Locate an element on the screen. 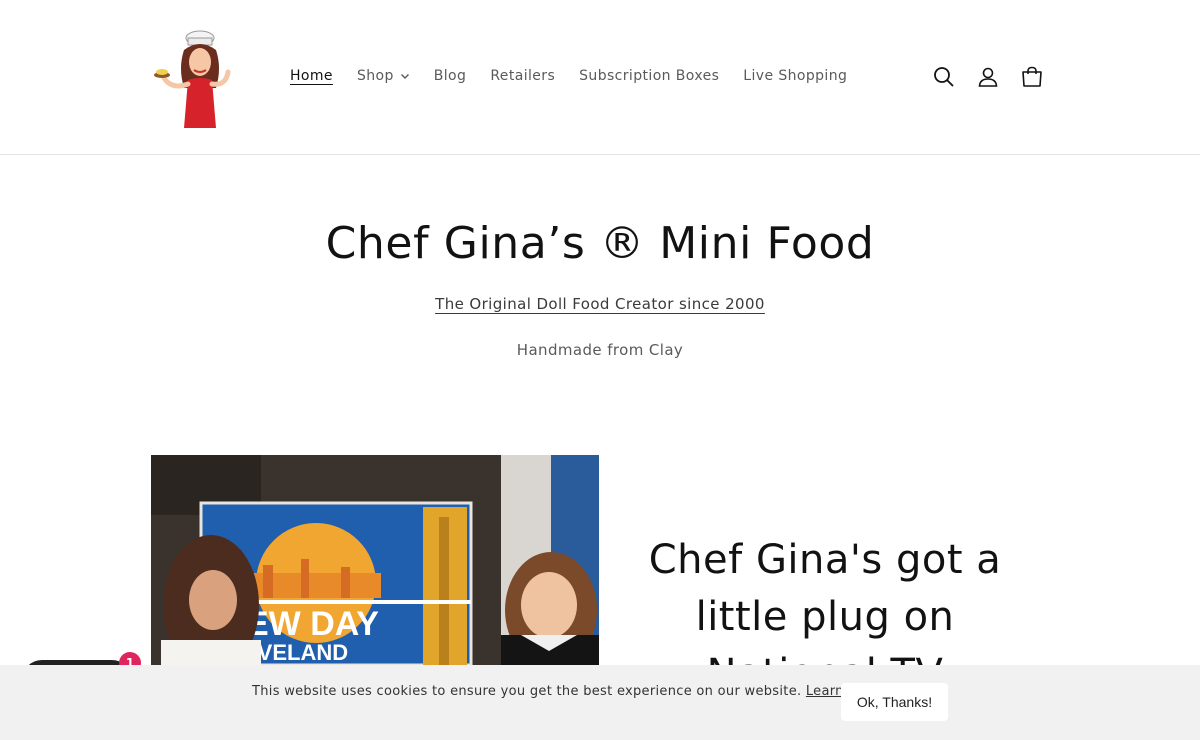 The image size is (1200, 740). chevron-down-icon is located at coordinates (404, 76).